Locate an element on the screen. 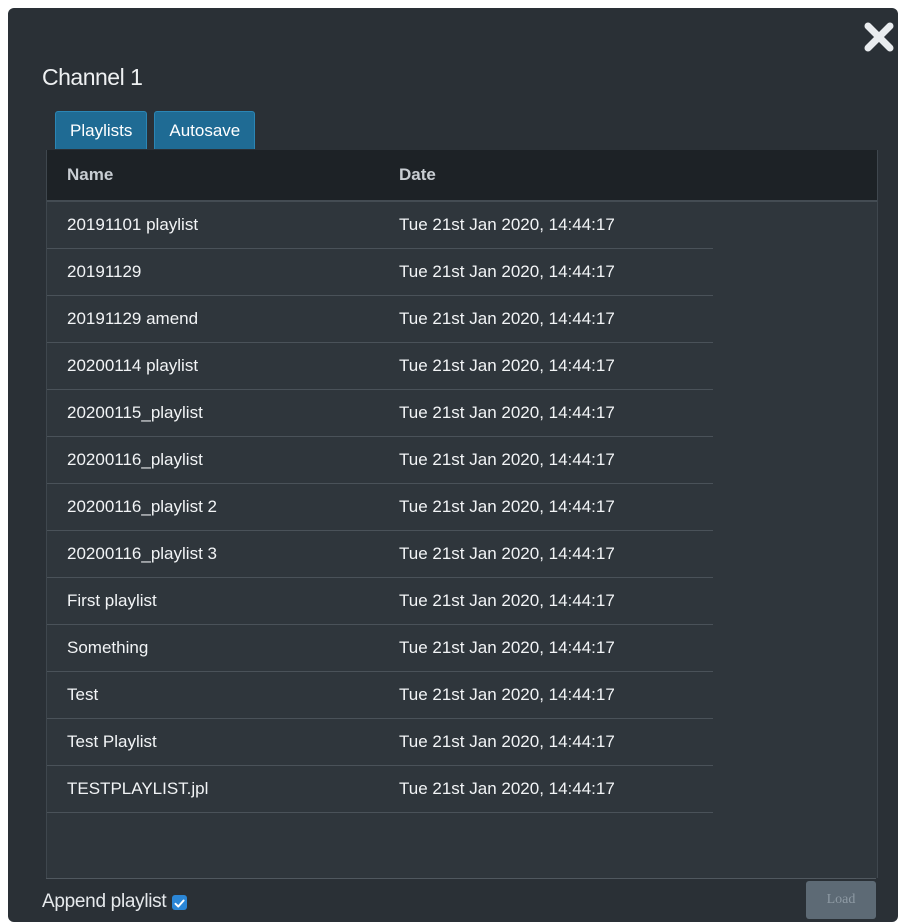 This screenshot has width=898, height=922. footer-divider is located at coordinates (461, 878).